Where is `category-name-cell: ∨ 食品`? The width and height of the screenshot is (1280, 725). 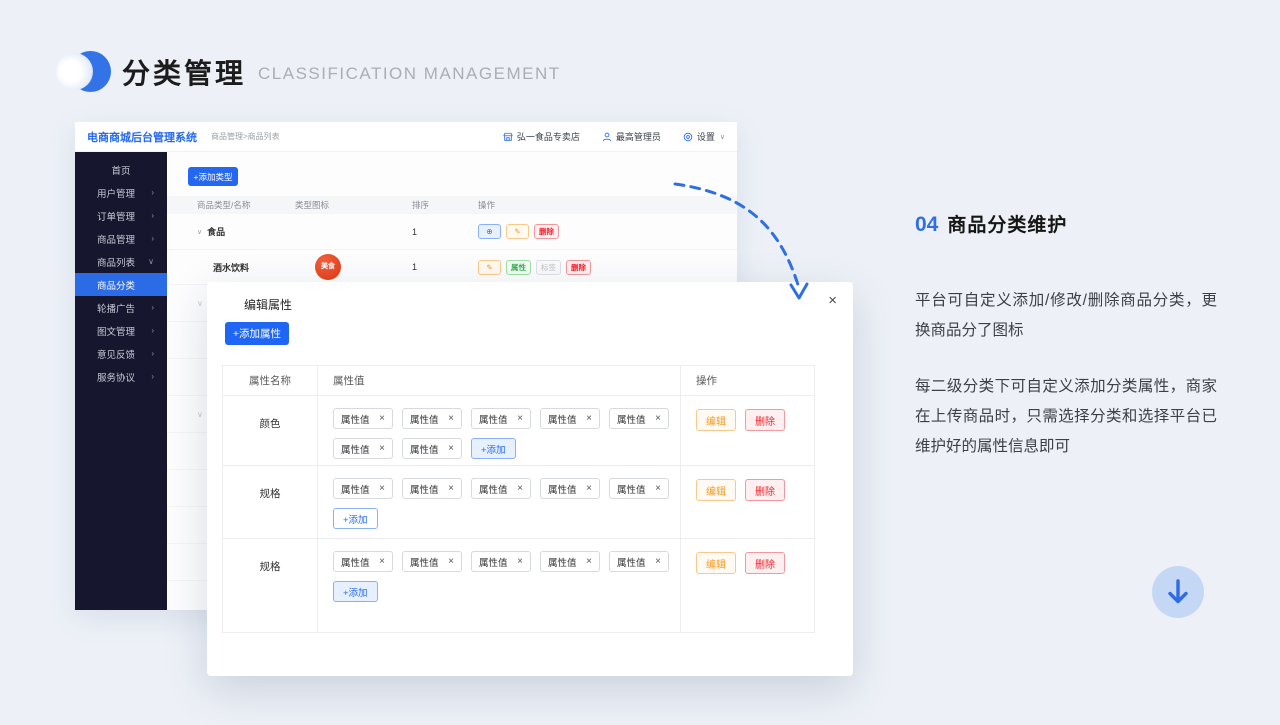 category-name-cell: ∨ 食品 is located at coordinates (231, 231).